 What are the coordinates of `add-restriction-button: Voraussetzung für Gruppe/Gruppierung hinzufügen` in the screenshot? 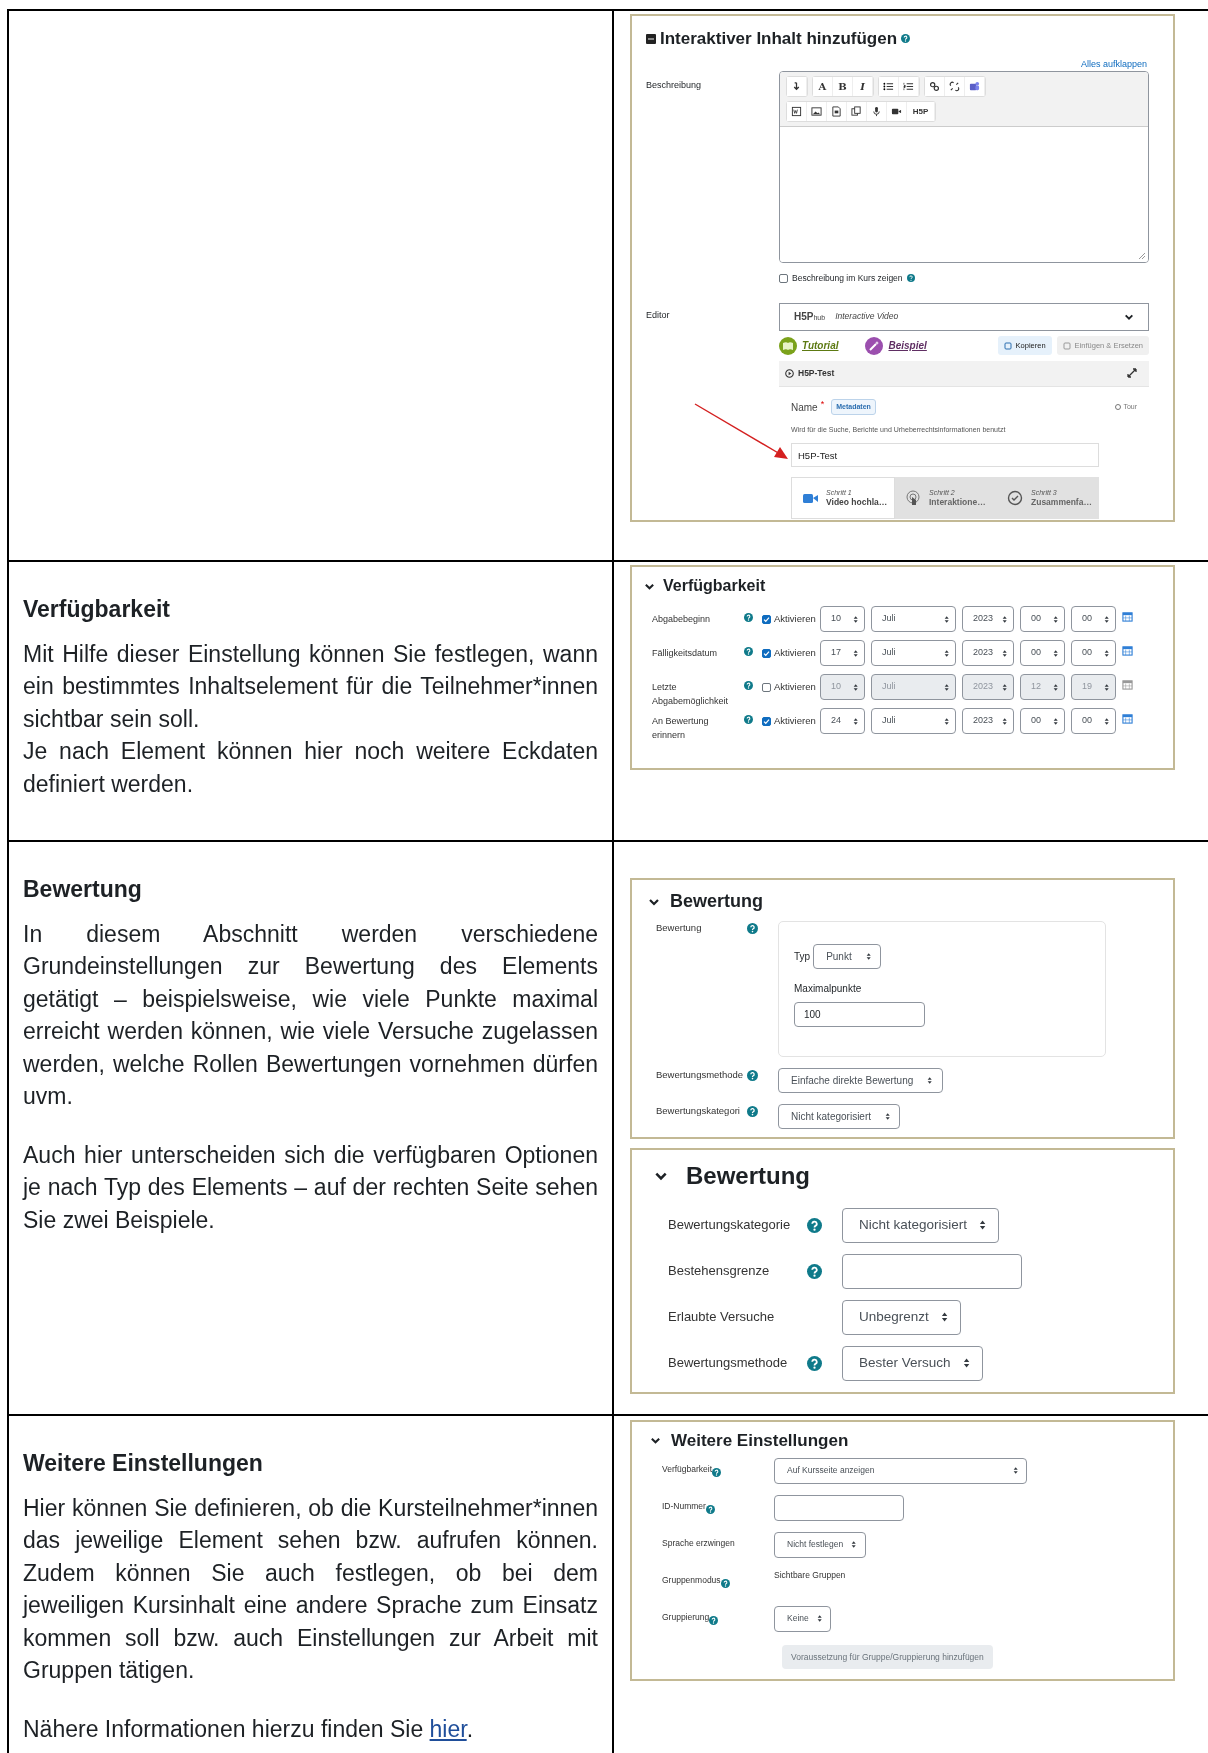 It's located at (887, 1657).